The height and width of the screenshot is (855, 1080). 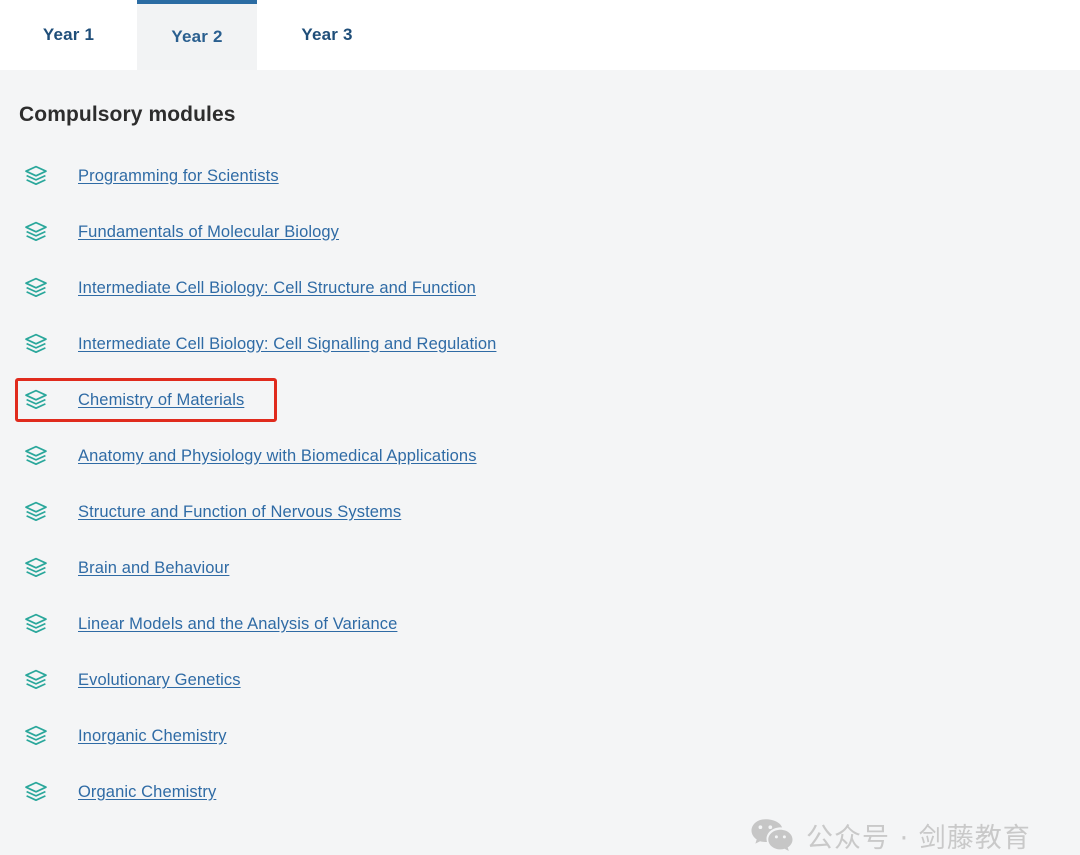 What do you see at coordinates (772, 834) in the screenshot?
I see `wechat-icon` at bounding box center [772, 834].